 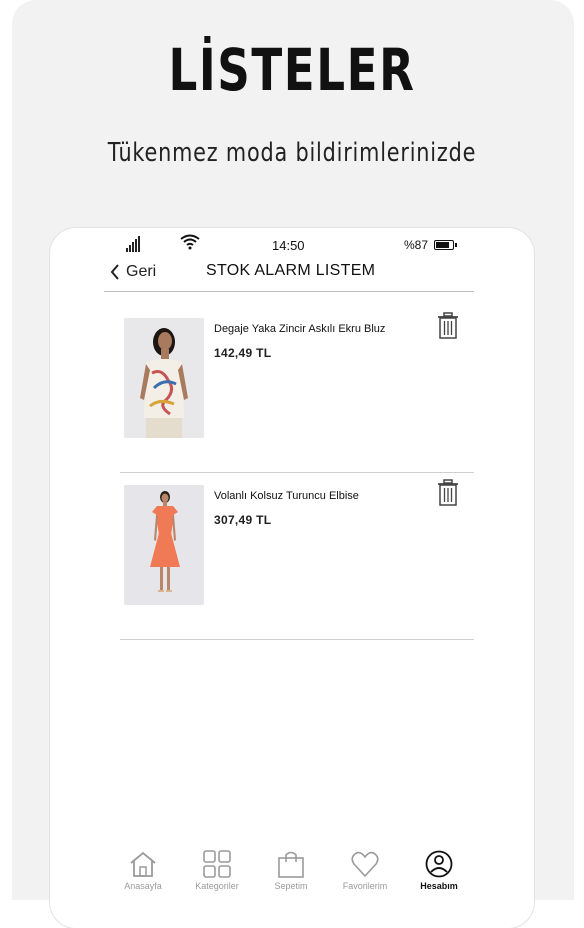 What do you see at coordinates (291, 886) in the screenshot?
I see `tab-label: Sepetim` at bounding box center [291, 886].